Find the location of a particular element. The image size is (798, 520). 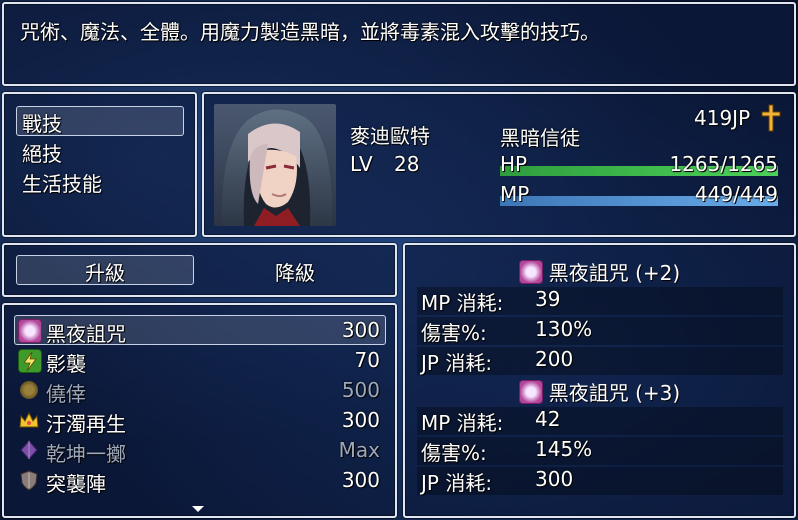

class-name: 黑暗信徒 is located at coordinates (540, 138).